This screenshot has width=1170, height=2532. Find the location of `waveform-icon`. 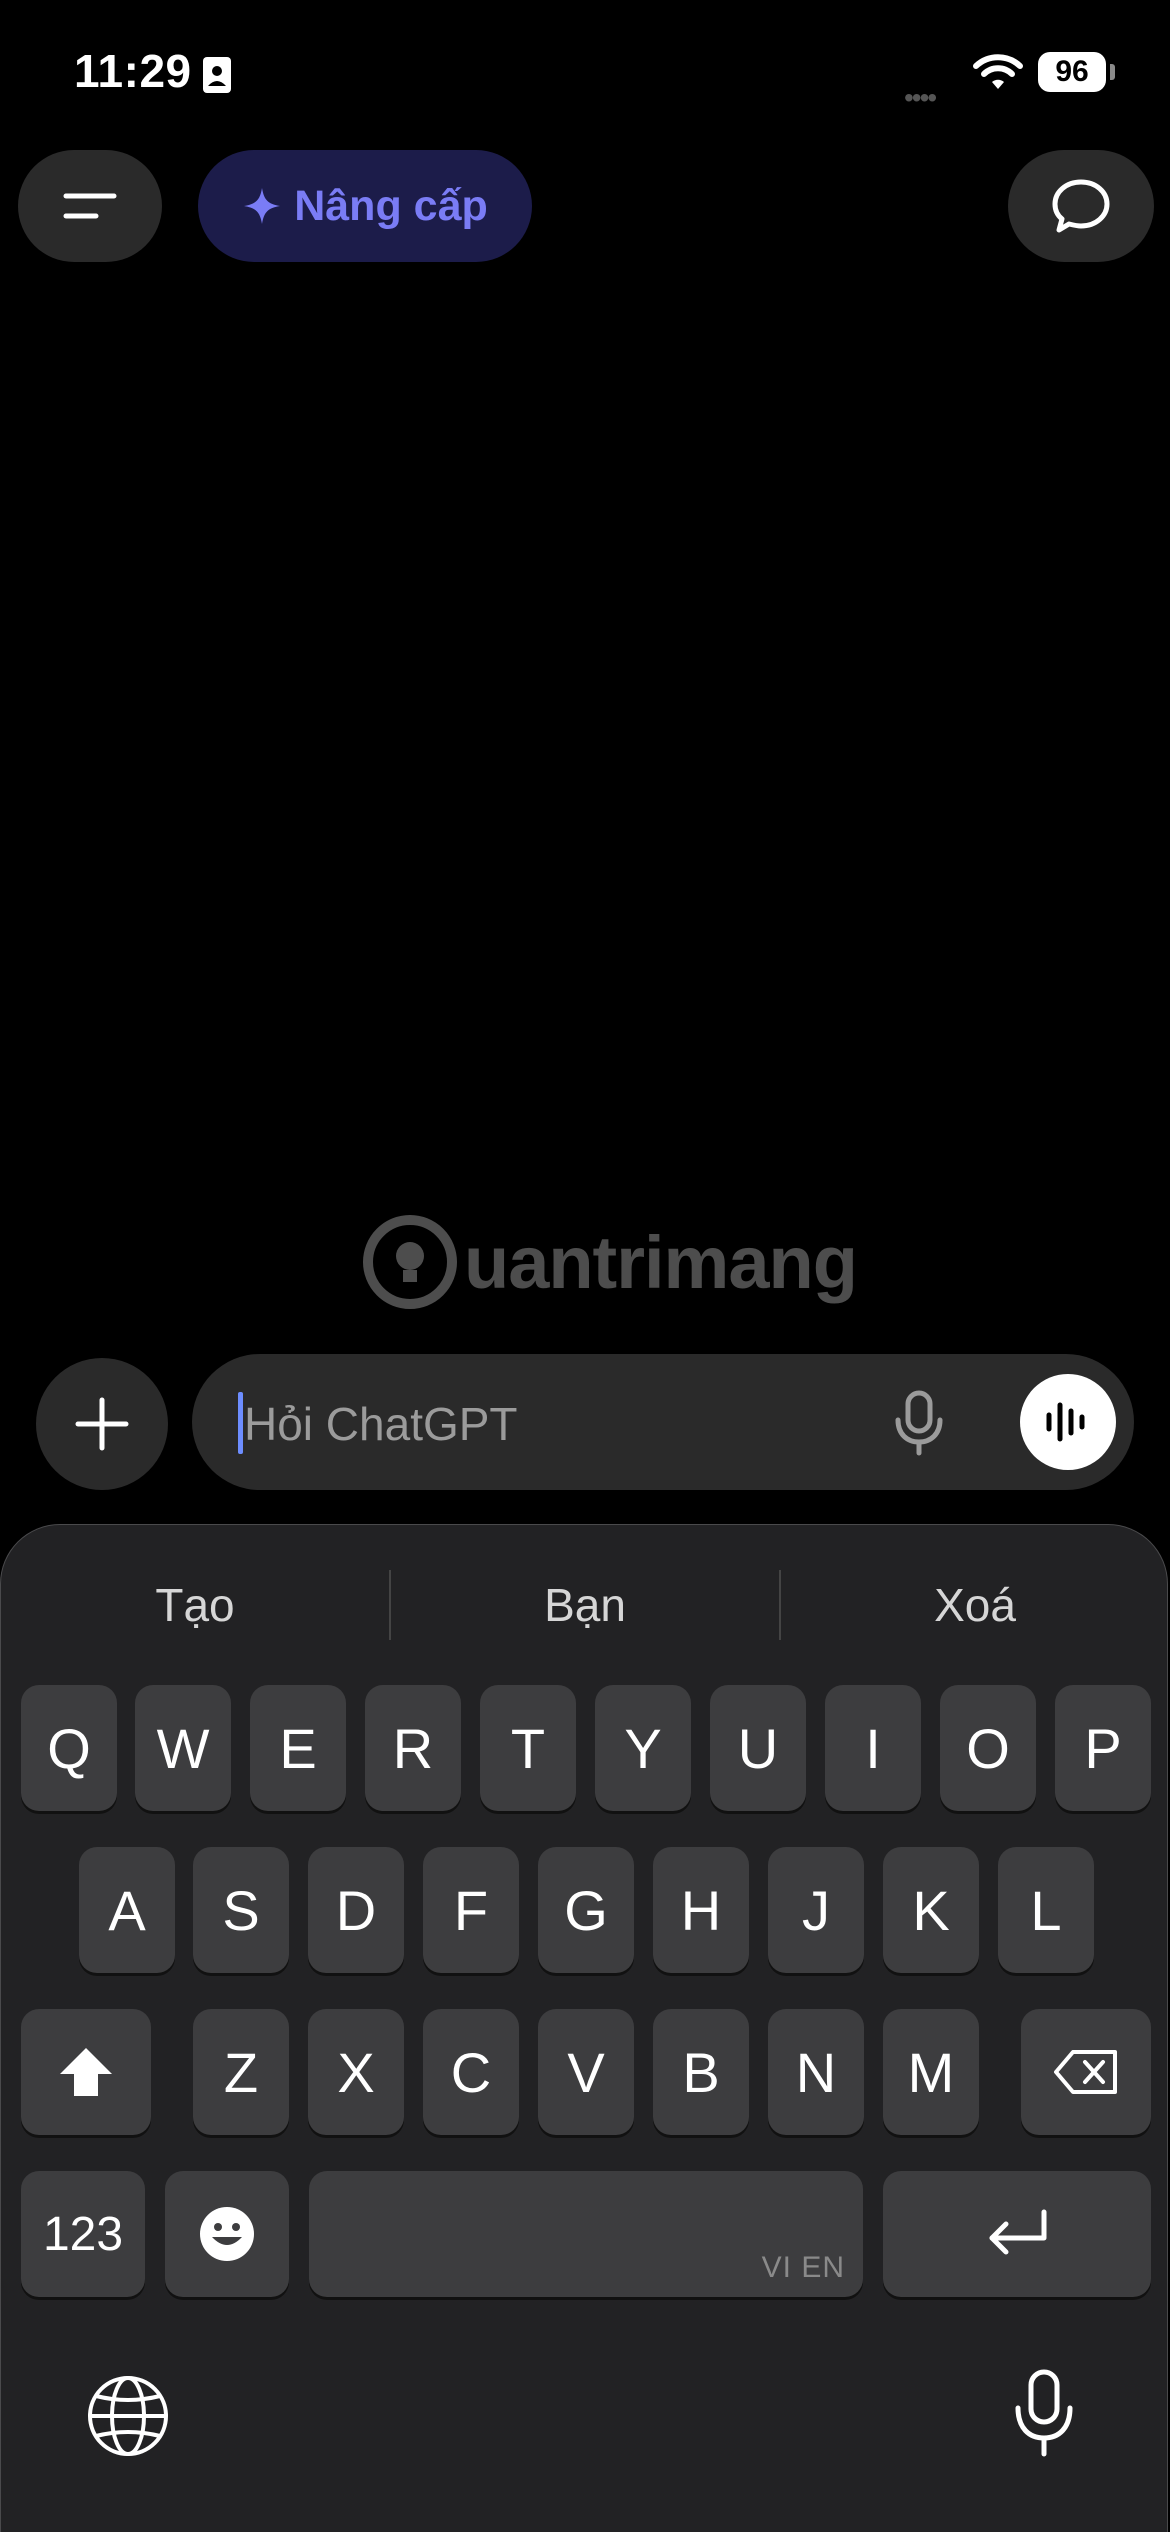

waveform-icon is located at coordinates (1065, 1422).